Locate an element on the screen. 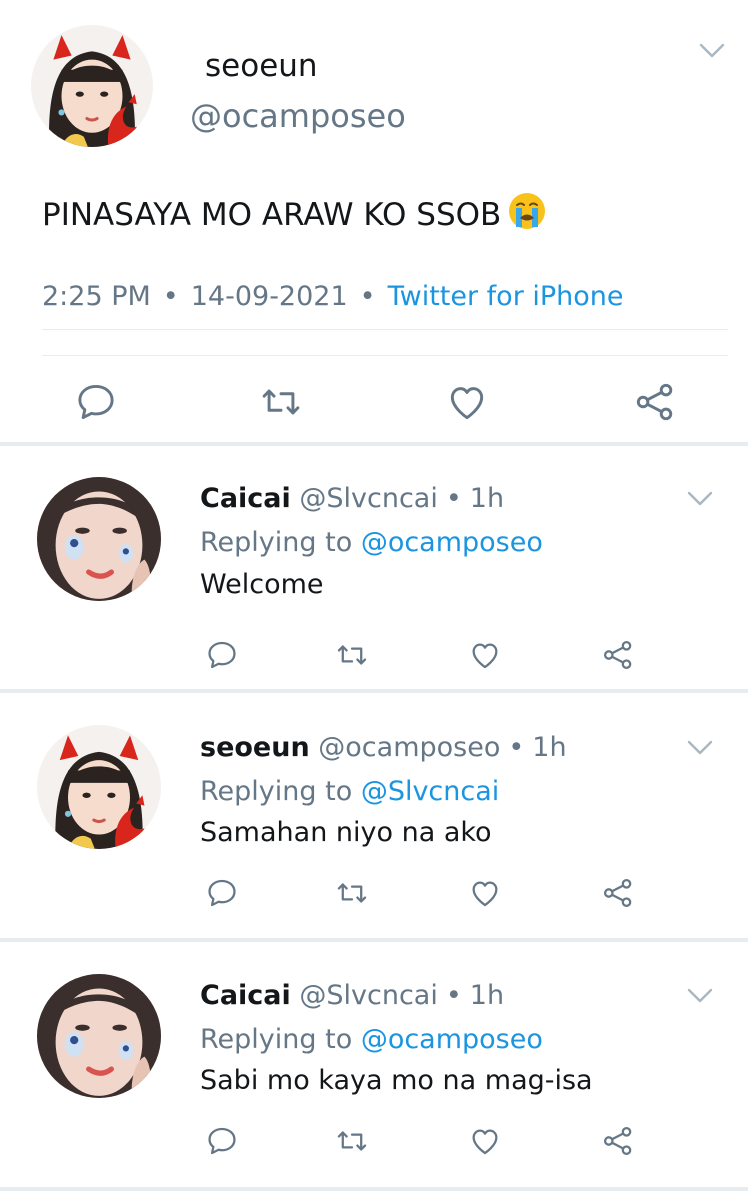  loudly-crying-face-icon is located at coordinates (527, 211).